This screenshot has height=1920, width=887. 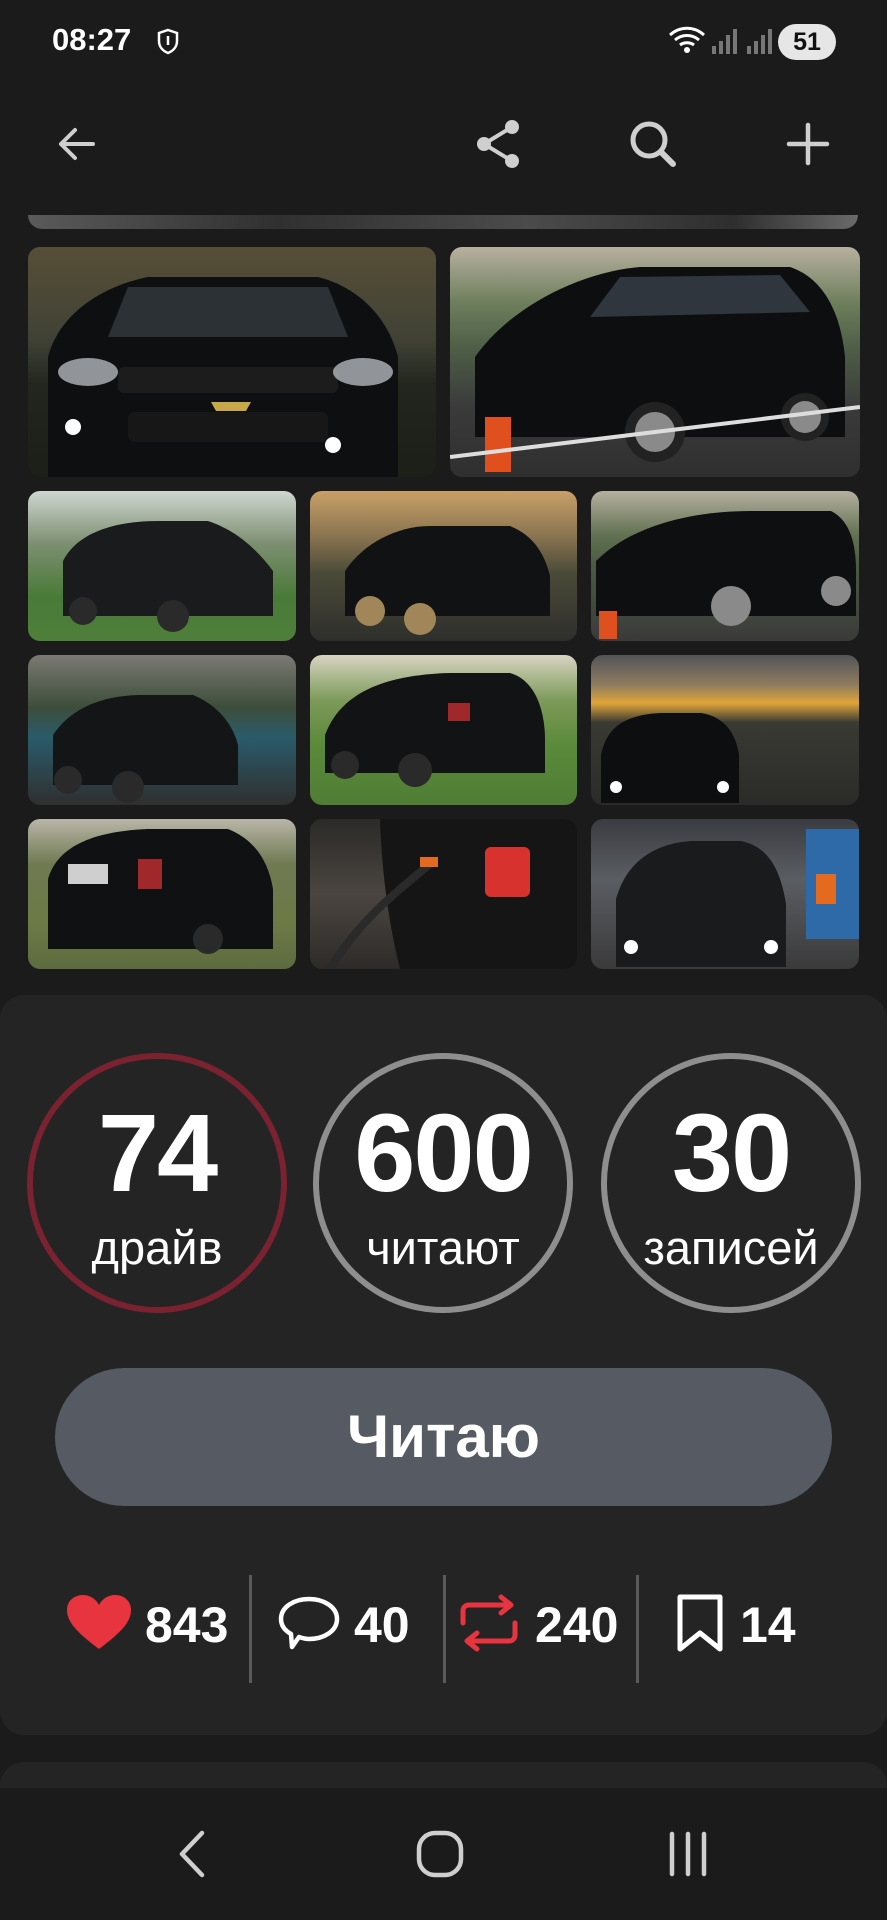 What do you see at coordinates (768, 1625) in the screenshot?
I see `bookmark-count: 14` at bounding box center [768, 1625].